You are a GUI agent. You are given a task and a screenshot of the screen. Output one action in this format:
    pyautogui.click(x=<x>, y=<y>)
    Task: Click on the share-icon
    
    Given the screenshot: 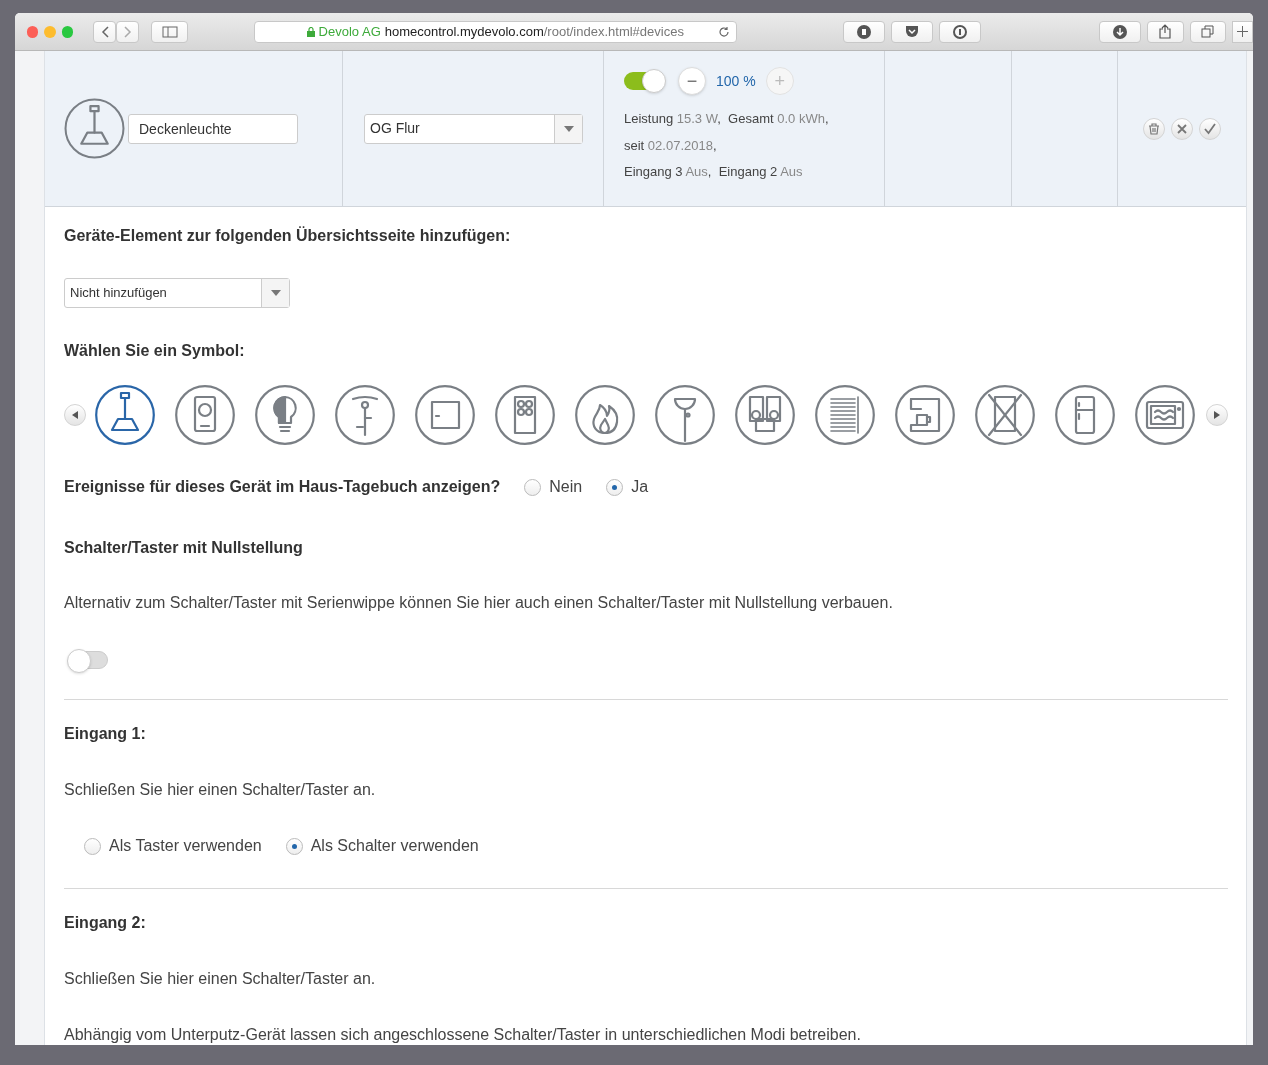 What is the action you would take?
    pyautogui.click(x=1165, y=31)
    